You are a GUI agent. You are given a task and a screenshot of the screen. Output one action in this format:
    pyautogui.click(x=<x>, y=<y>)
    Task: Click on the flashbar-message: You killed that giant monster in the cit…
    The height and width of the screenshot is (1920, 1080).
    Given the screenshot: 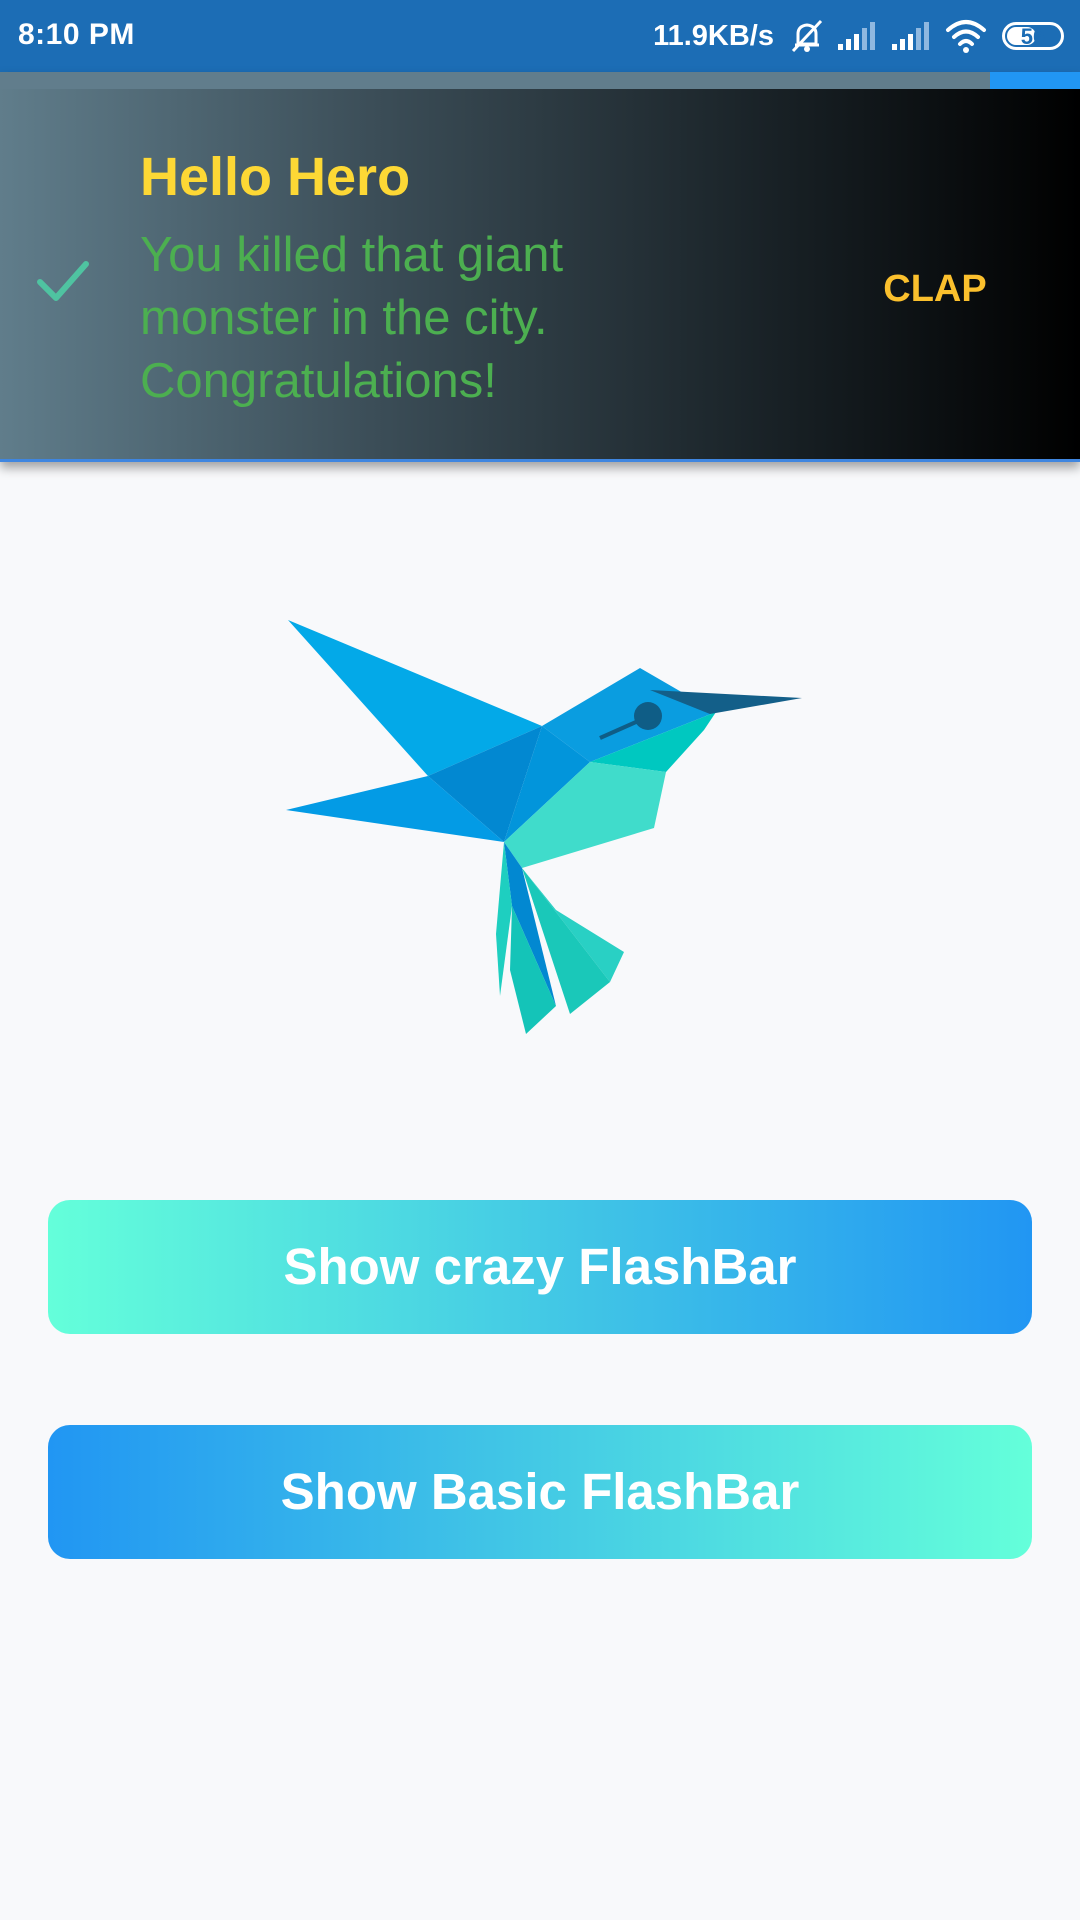 What is the action you would take?
    pyautogui.click(x=352, y=318)
    